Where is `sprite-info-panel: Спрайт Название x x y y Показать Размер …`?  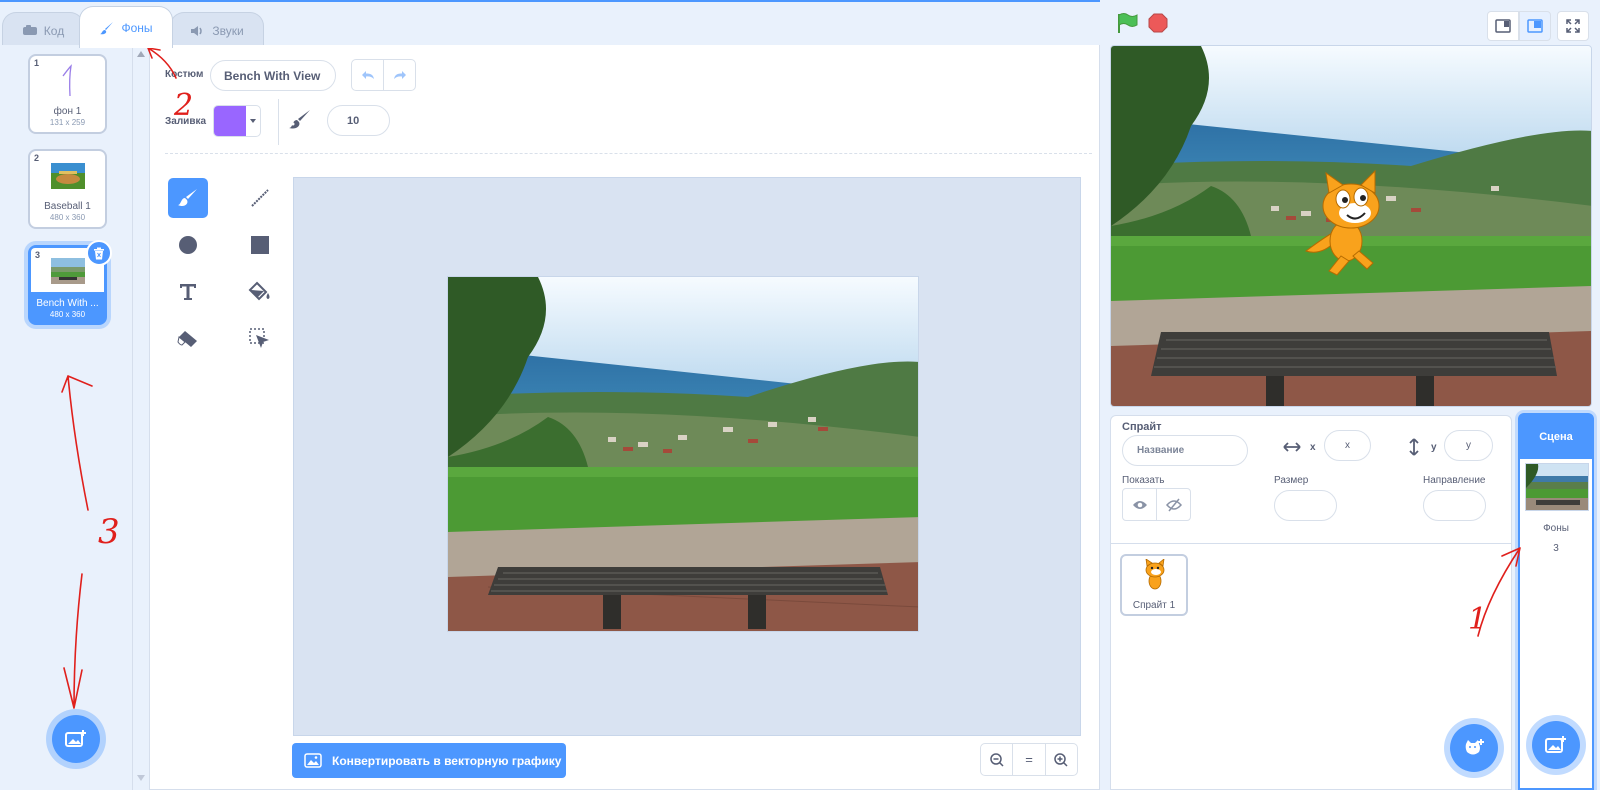 sprite-info-panel: Спрайт Название x x y y Показать Размер … is located at coordinates (1311, 602).